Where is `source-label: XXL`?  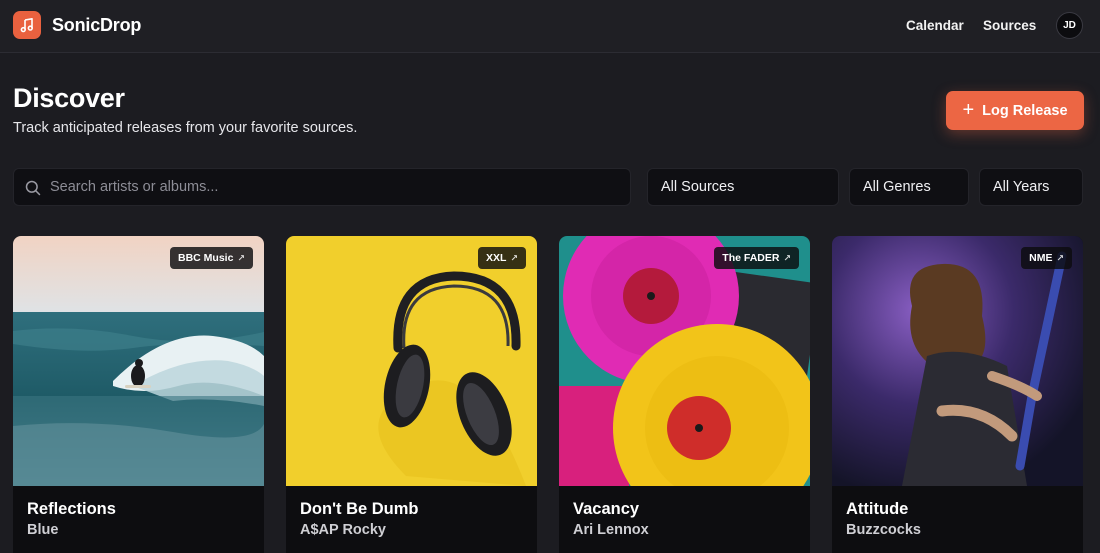 source-label: XXL is located at coordinates (496, 258).